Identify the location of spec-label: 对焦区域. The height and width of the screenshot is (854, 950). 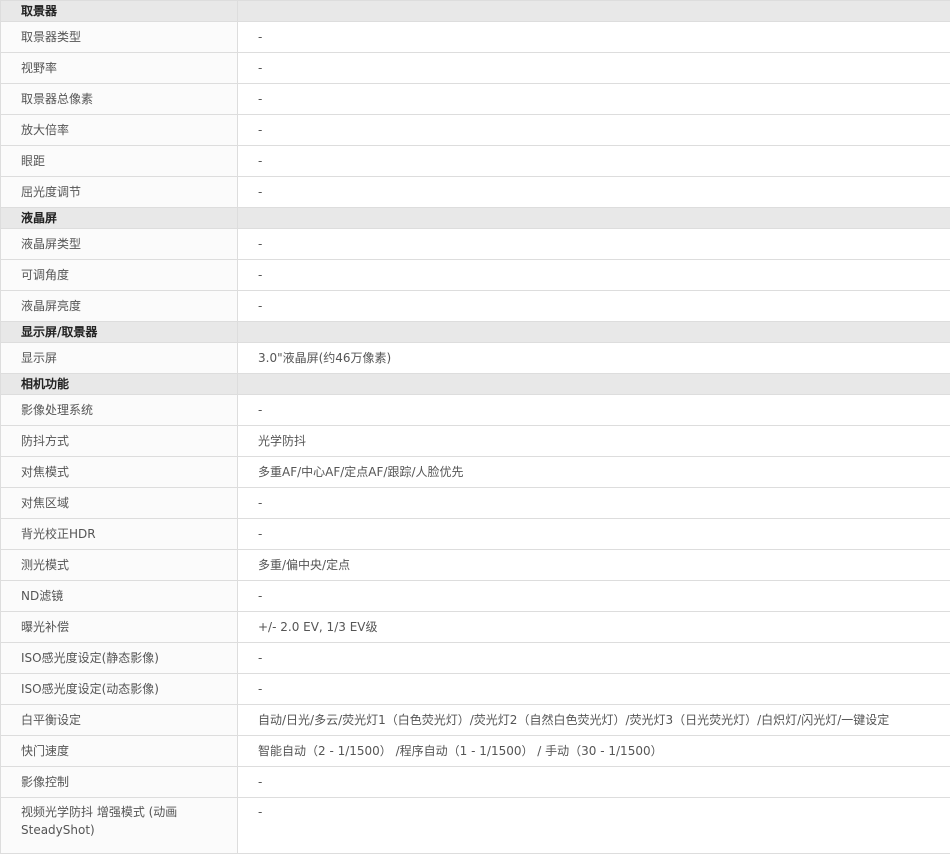
(119, 503).